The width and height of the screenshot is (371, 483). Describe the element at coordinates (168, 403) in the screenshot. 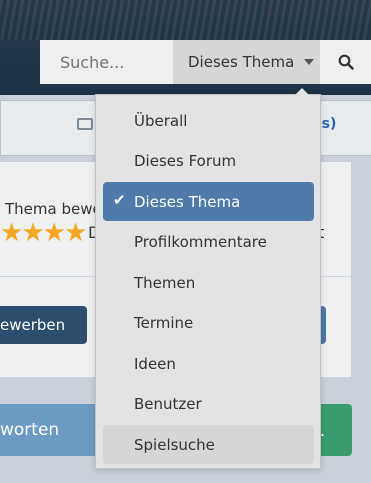

I see `menu-item-label: Benutzer` at that location.